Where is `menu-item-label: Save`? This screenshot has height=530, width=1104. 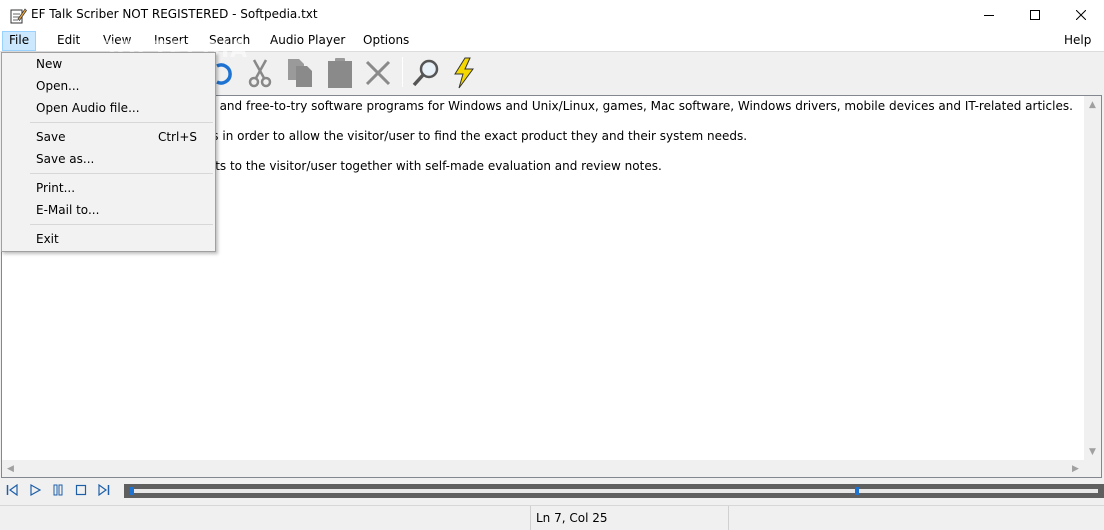 menu-item-label: Save is located at coordinates (51, 137).